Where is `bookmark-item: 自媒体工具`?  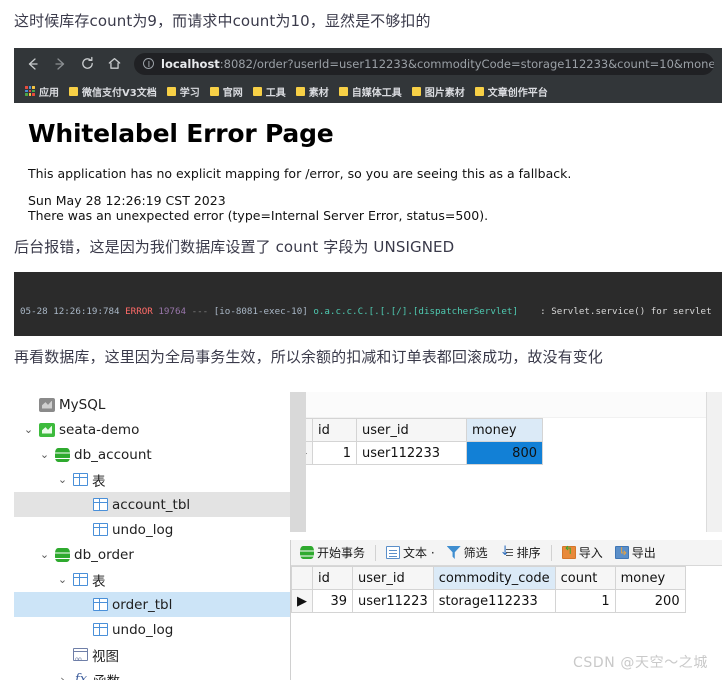
bookmark-item: 自媒体工具 is located at coordinates (371, 91).